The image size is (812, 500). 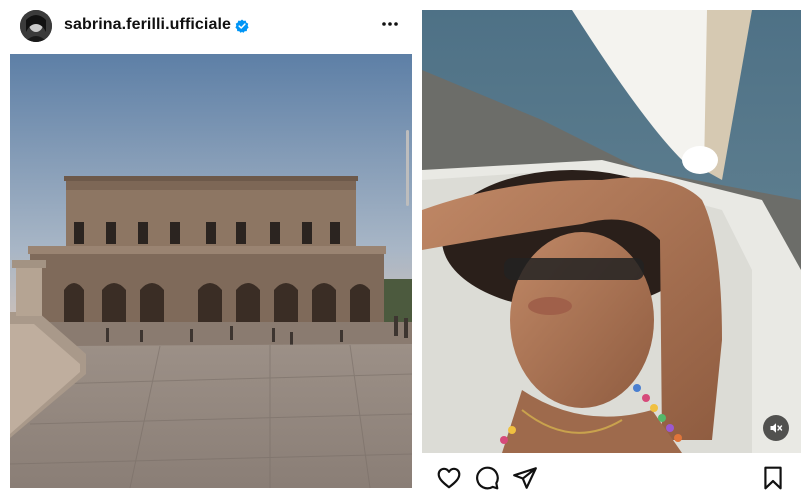 What do you see at coordinates (407, 168) in the screenshot?
I see `scrollbar` at bounding box center [407, 168].